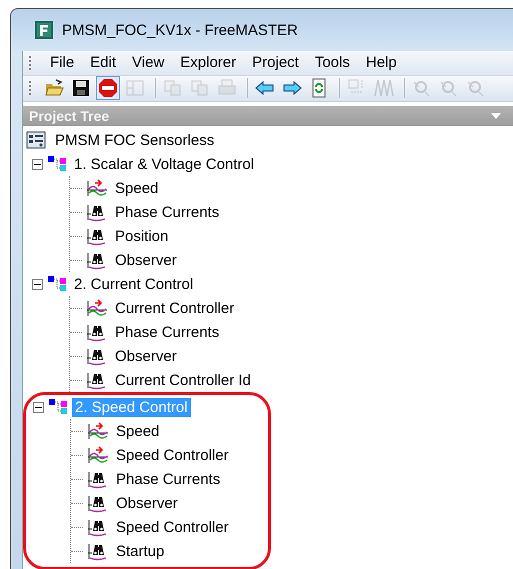 The image size is (513, 569). What do you see at coordinates (208, 63) in the screenshot?
I see `menu-item: Explorer` at bounding box center [208, 63].